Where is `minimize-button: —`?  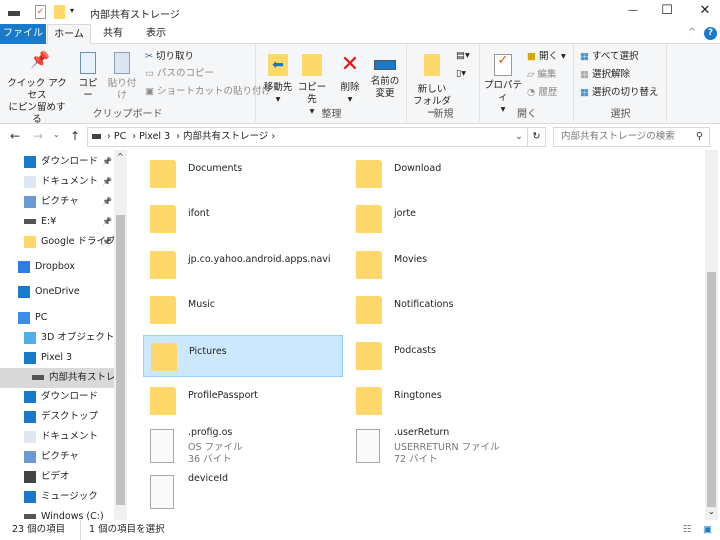
minimize-button: — is located at coordinates (633, 12).